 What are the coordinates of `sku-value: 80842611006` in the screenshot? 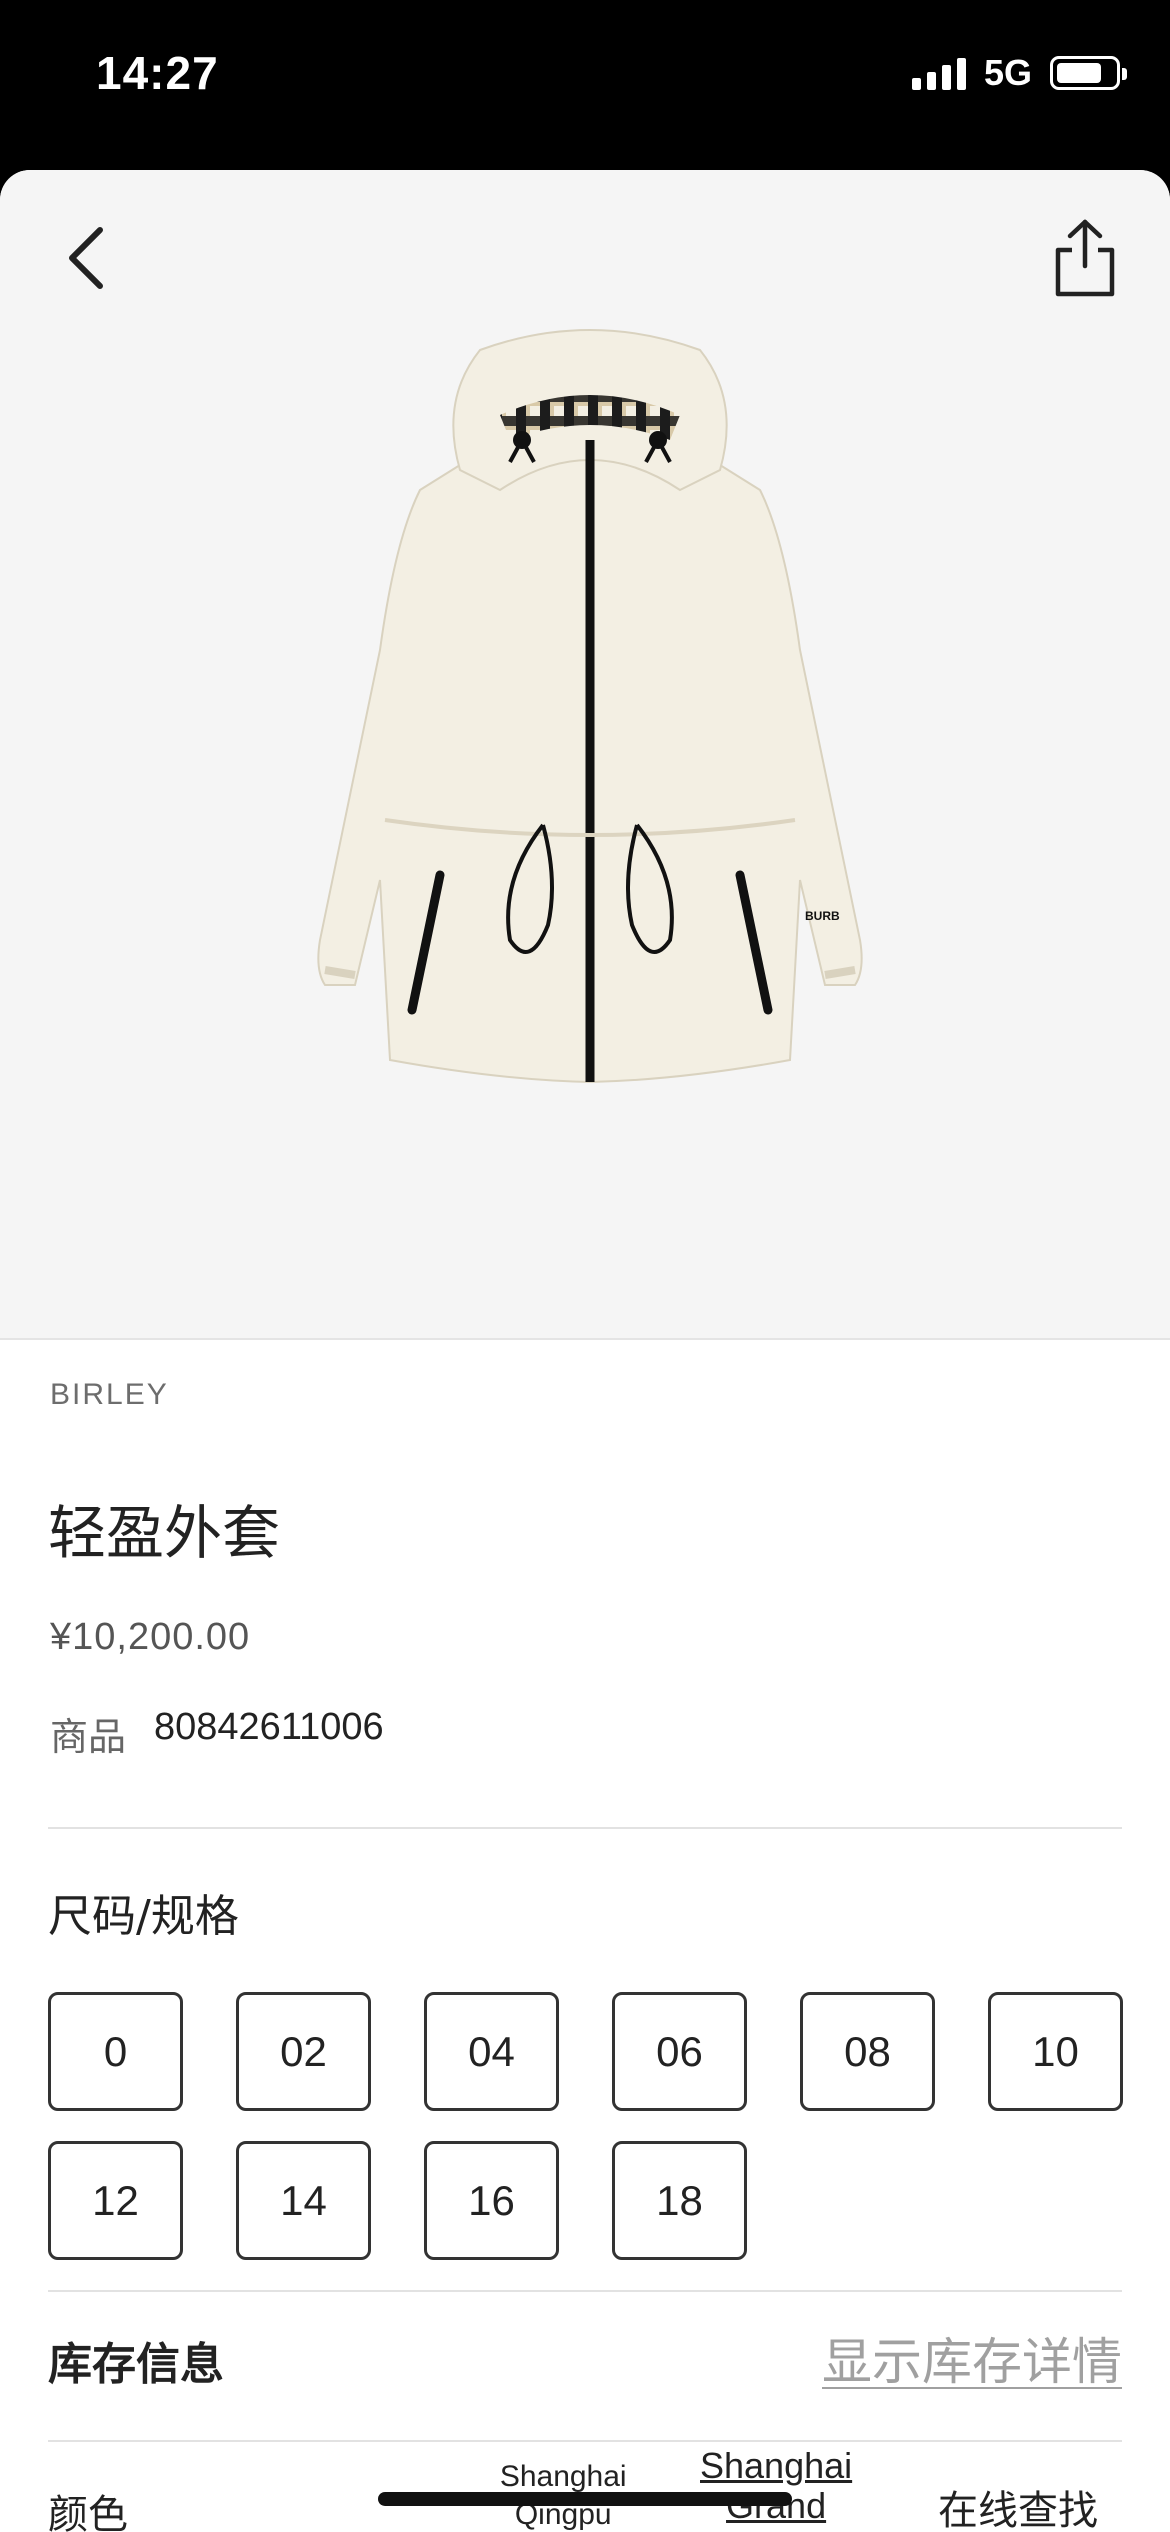 It's located at (269, 1727).